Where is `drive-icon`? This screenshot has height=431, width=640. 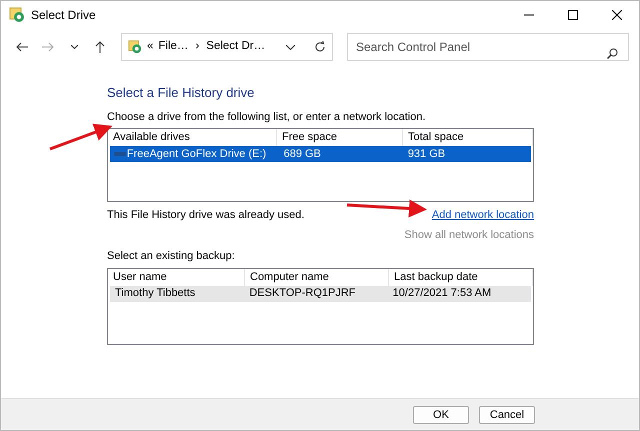 drive-icon is located at coordinates (120, 154).